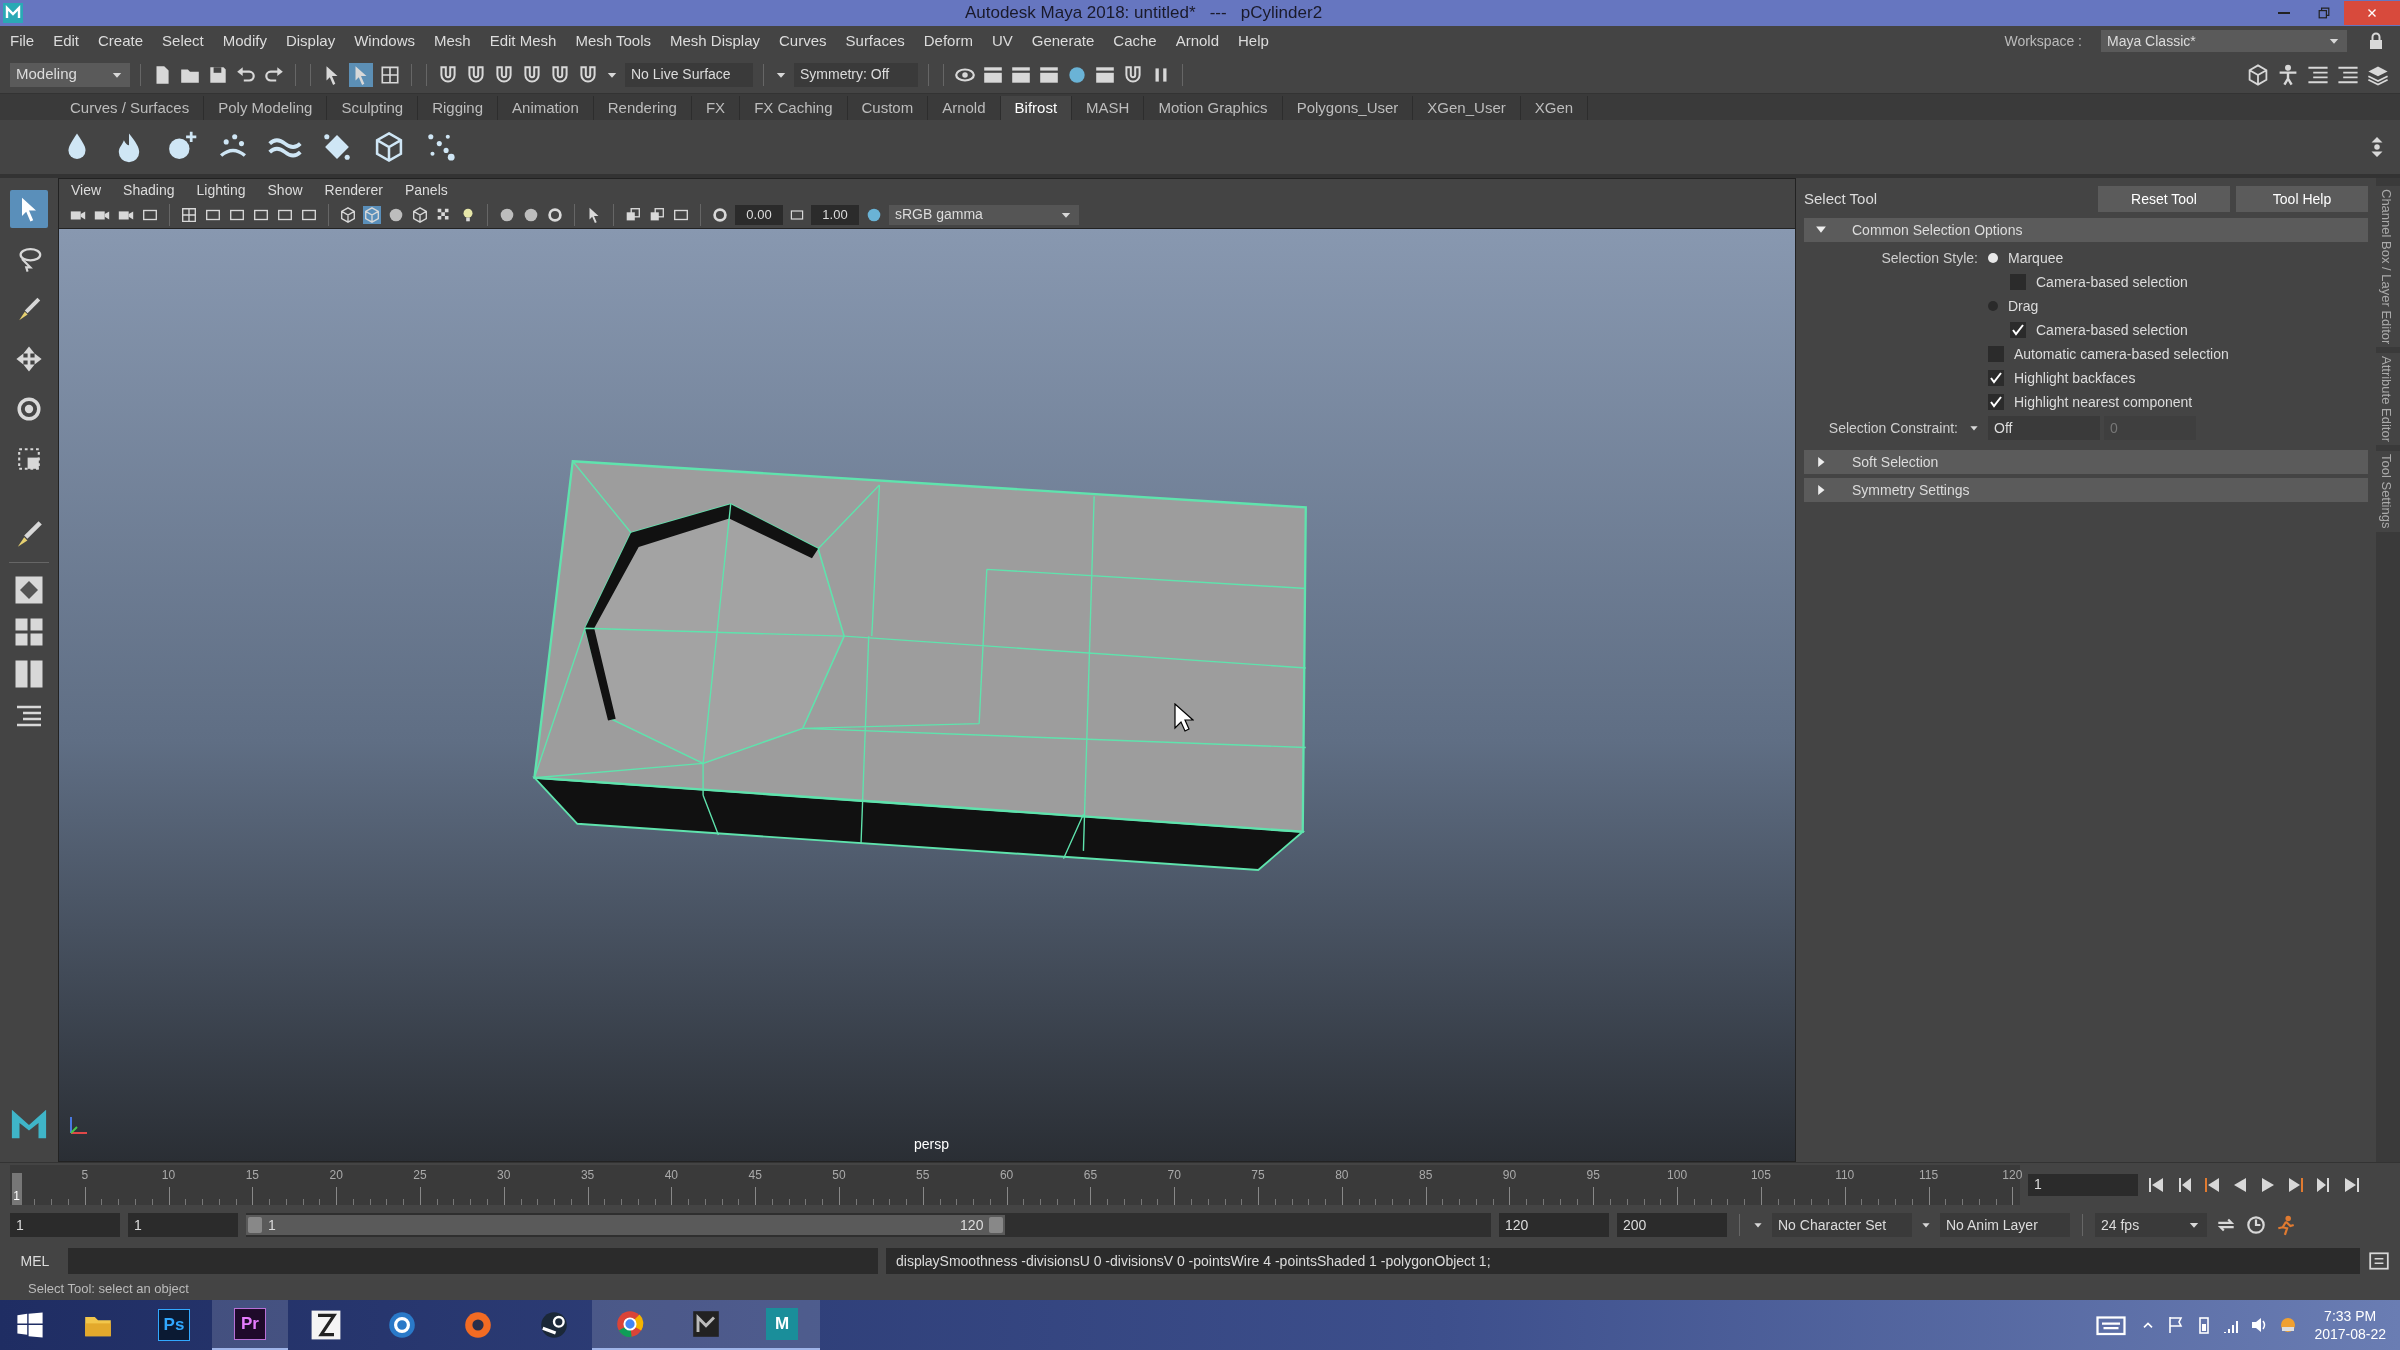 Image resolution: width=2400 pixels, height=1350 pixels. Describe the element at coordinates (70, 74) in the screenshot. I see `mode-dropdown: Modeling` at that location.